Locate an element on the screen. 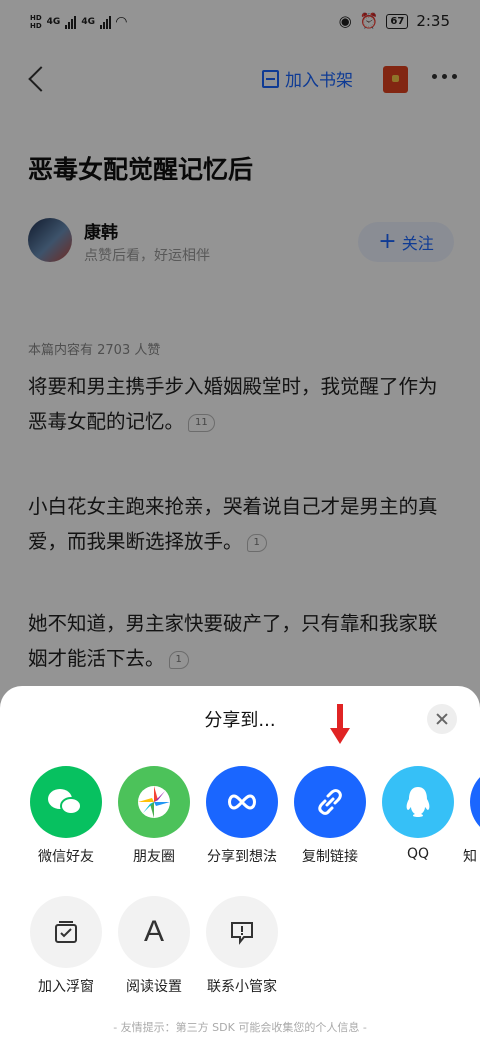  font-size-icon: A is located at coordinates (154, 932).